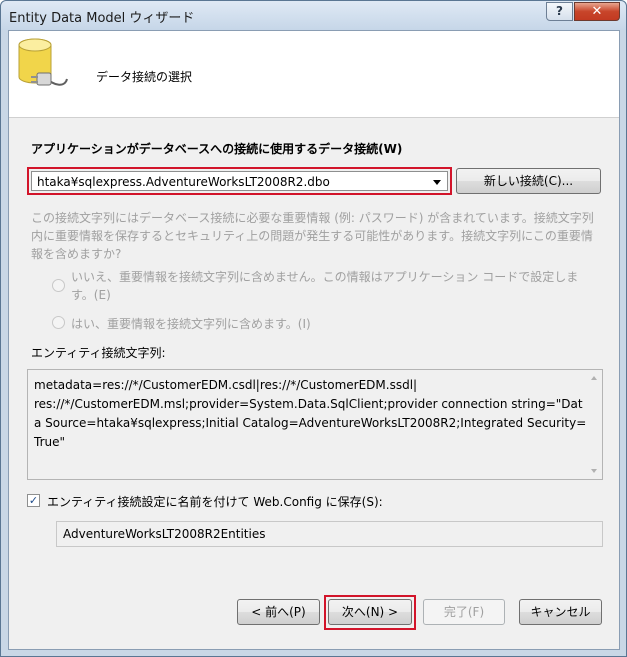  What do you see at coordinates (191, 324) in the screenshot?
I see `radio-include-sensitive-label: はい、重要情報を接続文字列に含めます。(I)` at bounding box center [191, 324].